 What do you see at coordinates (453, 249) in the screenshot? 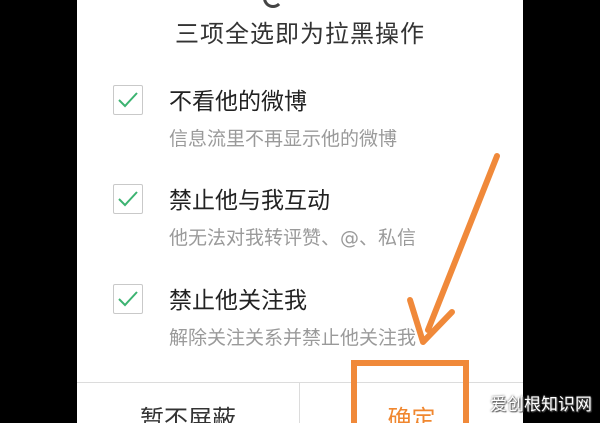
I see `arrow-icon` at bounding box center [453, 249].